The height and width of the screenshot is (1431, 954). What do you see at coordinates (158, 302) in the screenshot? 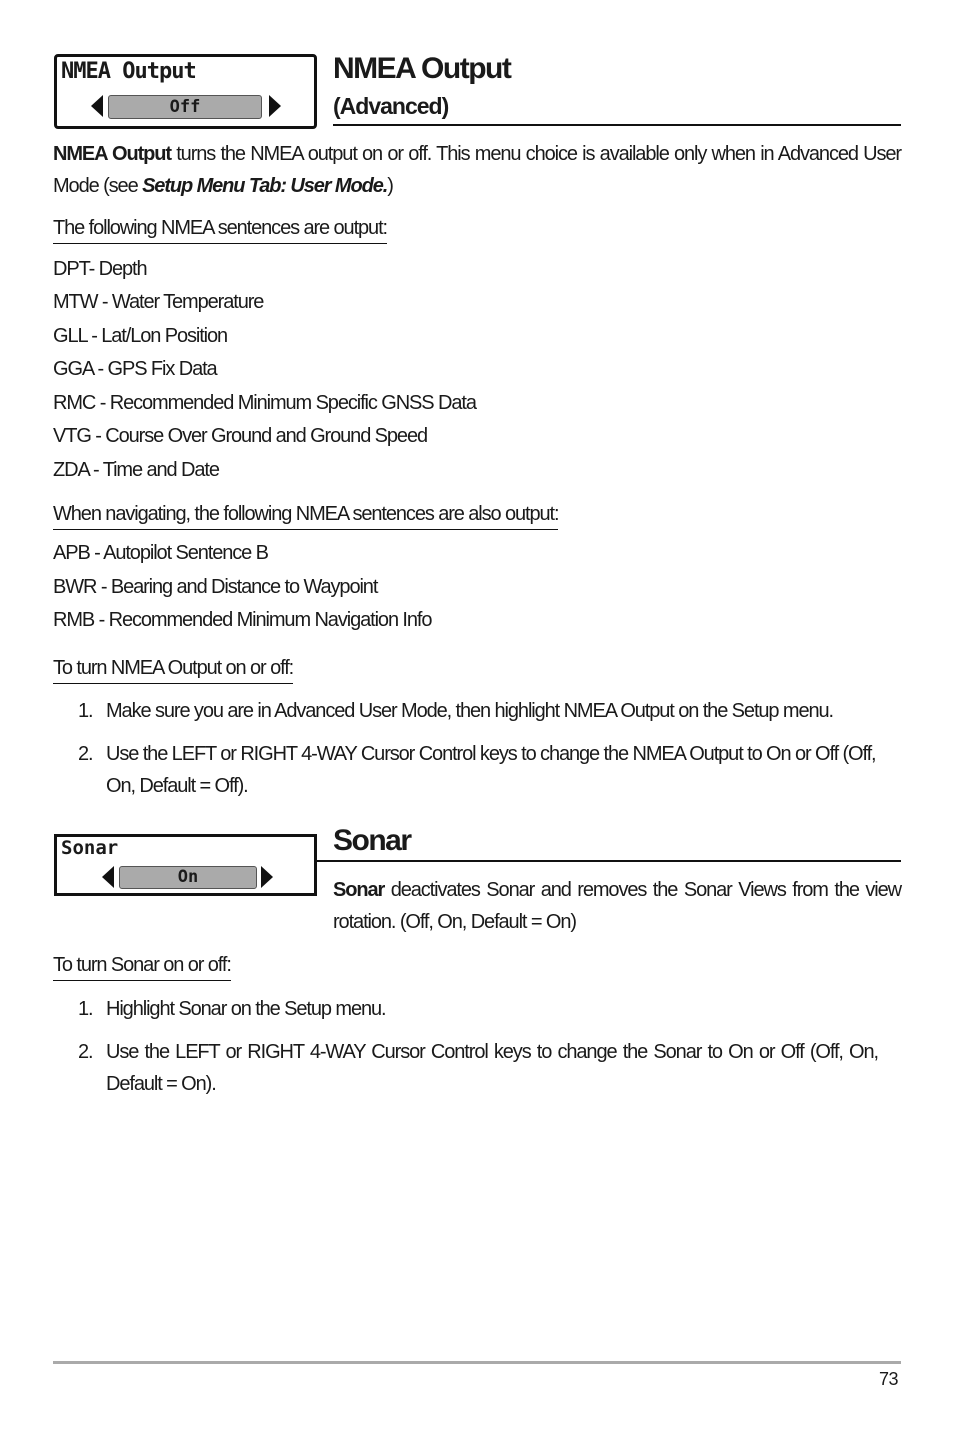
I see `list-item: MTW - Water Temperature` at bounding box center [158, 302].